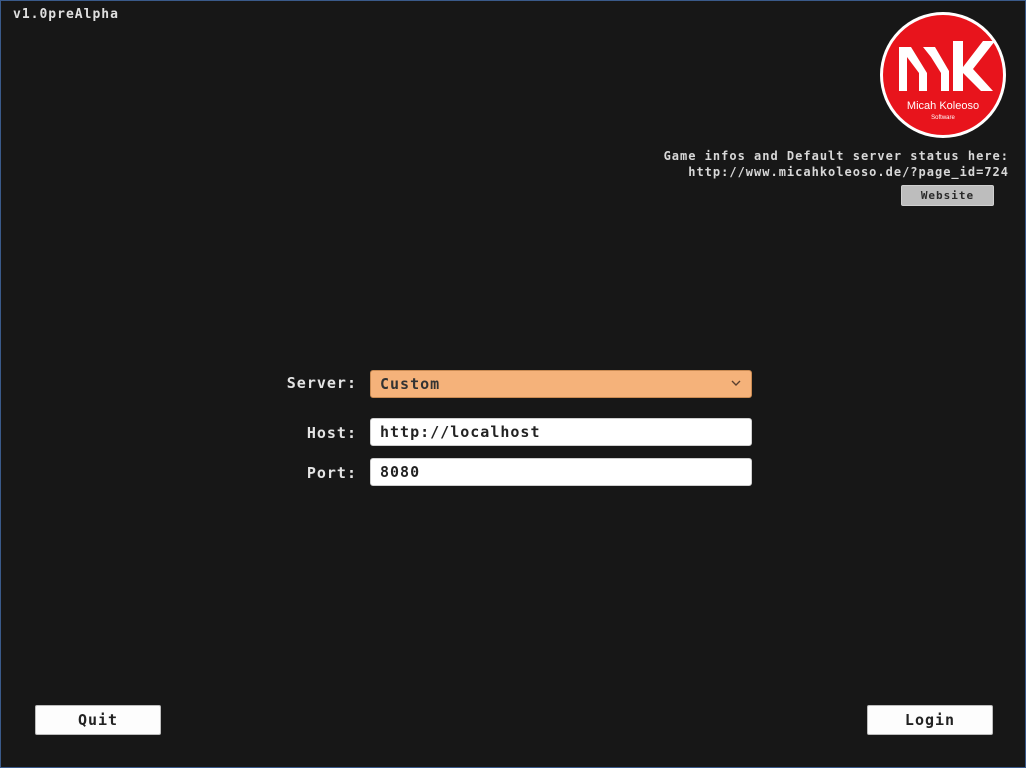  Describe the element at coordinates (410, 384) in the screenshot. I see `server-select-value: Custom` at that location.